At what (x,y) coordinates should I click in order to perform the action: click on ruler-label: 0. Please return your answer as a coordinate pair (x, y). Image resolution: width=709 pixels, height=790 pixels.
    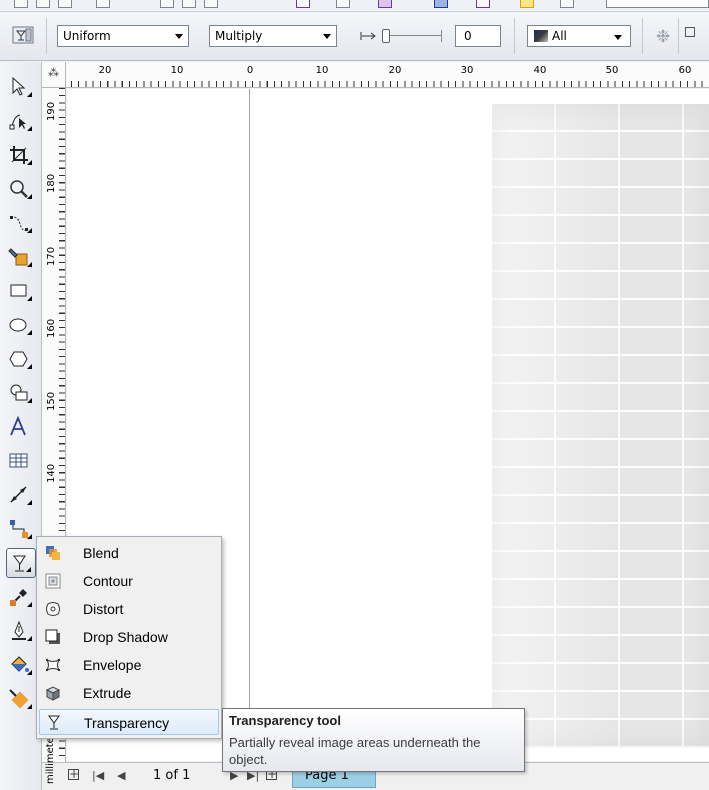
    Looking at the image, I should click on (250, 70).